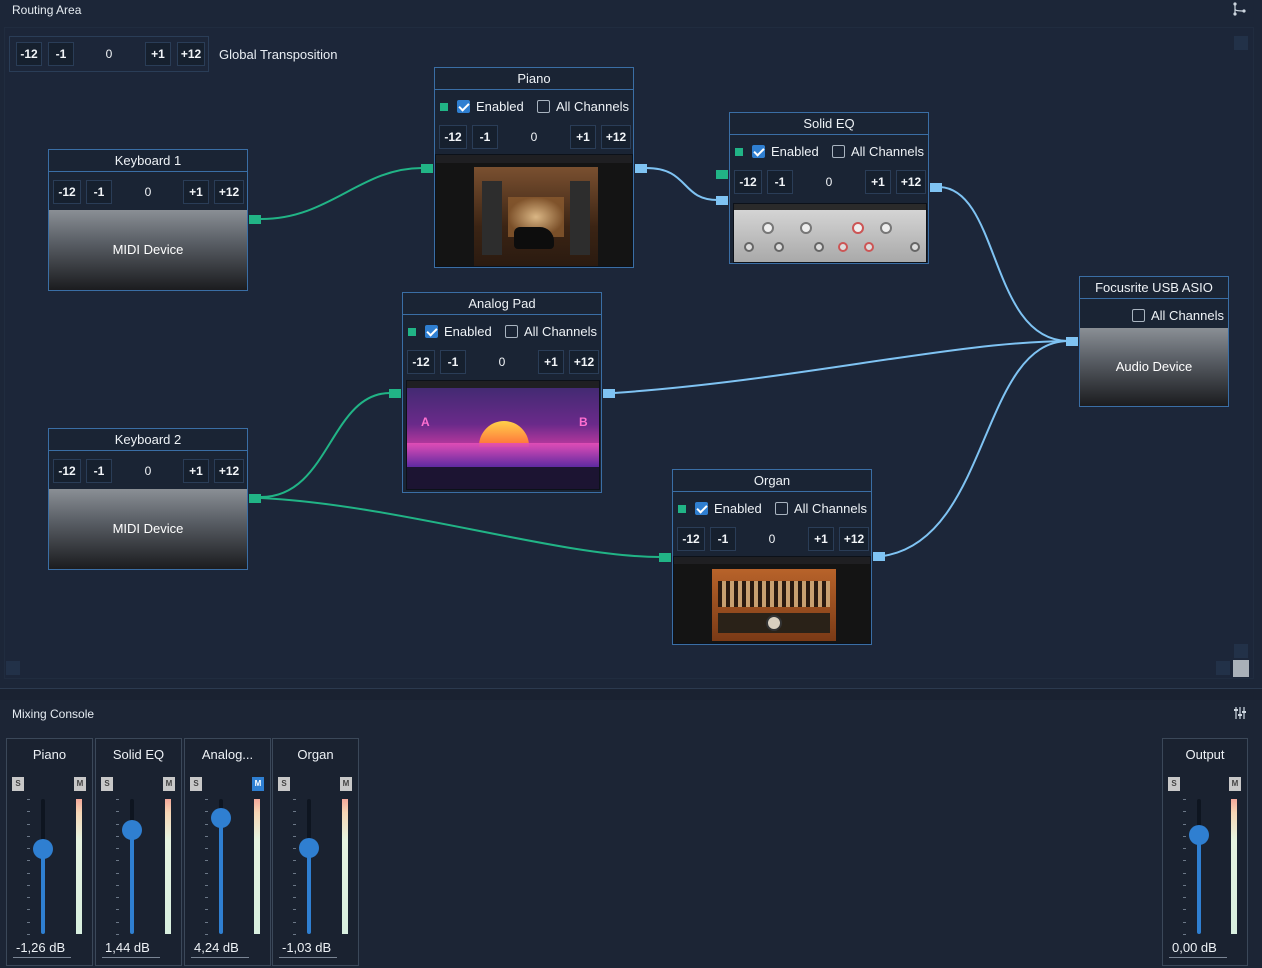  What do you see at coordinates (255, 219) in the screenshot?
I see `keyboard1-midi-out-port` at bounding box center [255, 219].